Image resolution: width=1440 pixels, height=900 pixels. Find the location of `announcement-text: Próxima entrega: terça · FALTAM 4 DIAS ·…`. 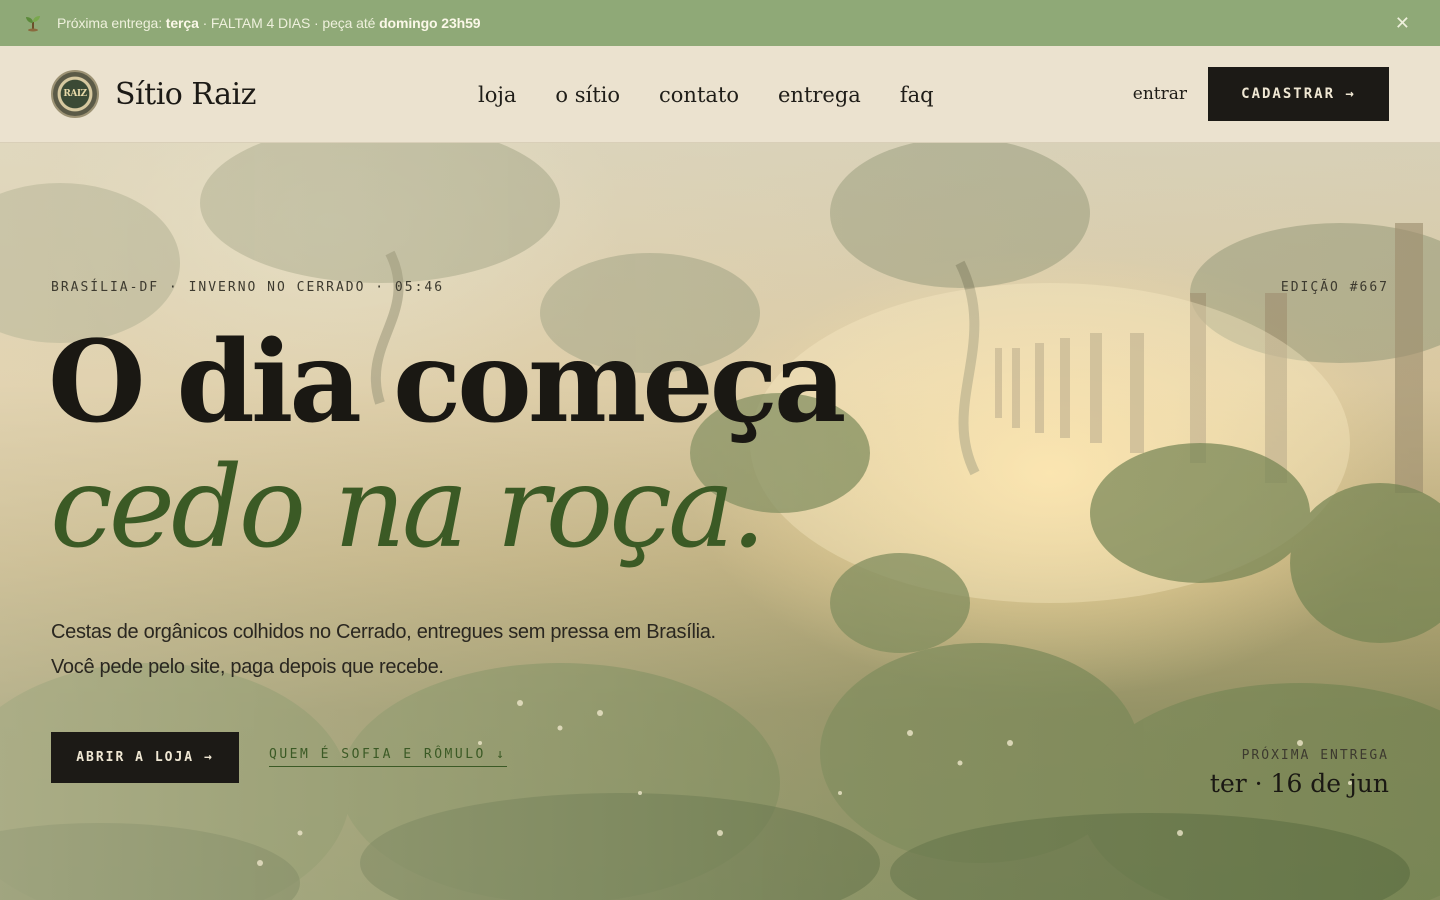

announcement-text: Próxima entrega: terça · FALTAM 4 DIAS ·… is located at coordinates (269, 23).